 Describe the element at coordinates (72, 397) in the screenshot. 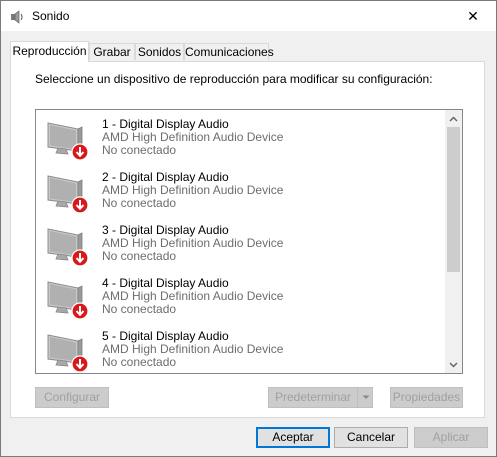

I see `configure-button: Configurar` at that location.